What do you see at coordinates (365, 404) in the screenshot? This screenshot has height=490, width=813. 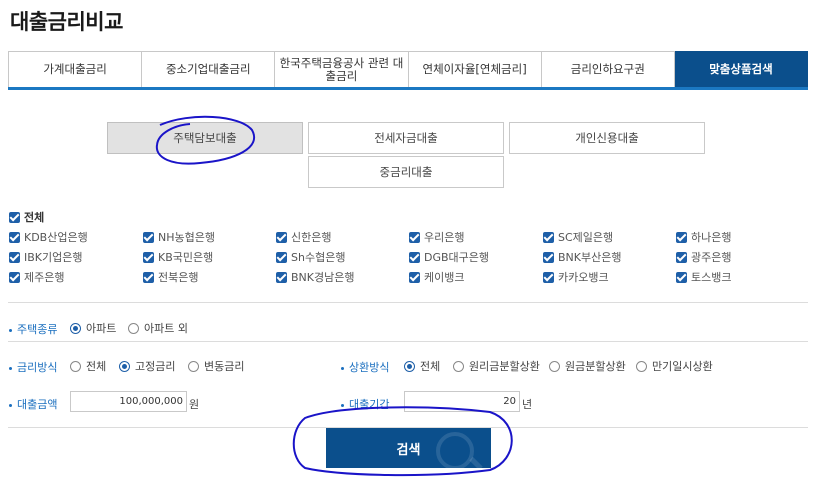 I see `loan-period-label: 대출기간` at bounding box center [365, 404].